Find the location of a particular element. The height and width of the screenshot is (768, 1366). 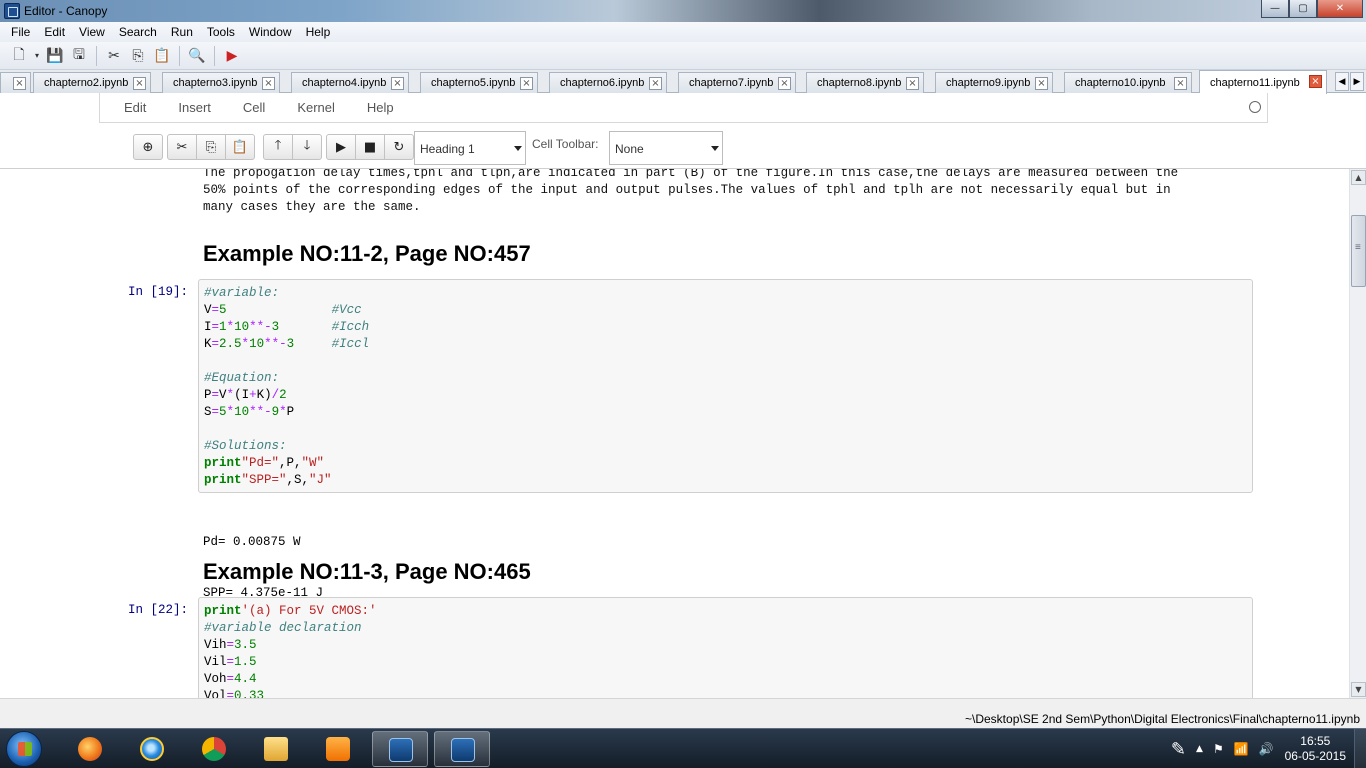

tab-chapterno2: chapterno2.ipynb × is located at coordinates (92, 82).